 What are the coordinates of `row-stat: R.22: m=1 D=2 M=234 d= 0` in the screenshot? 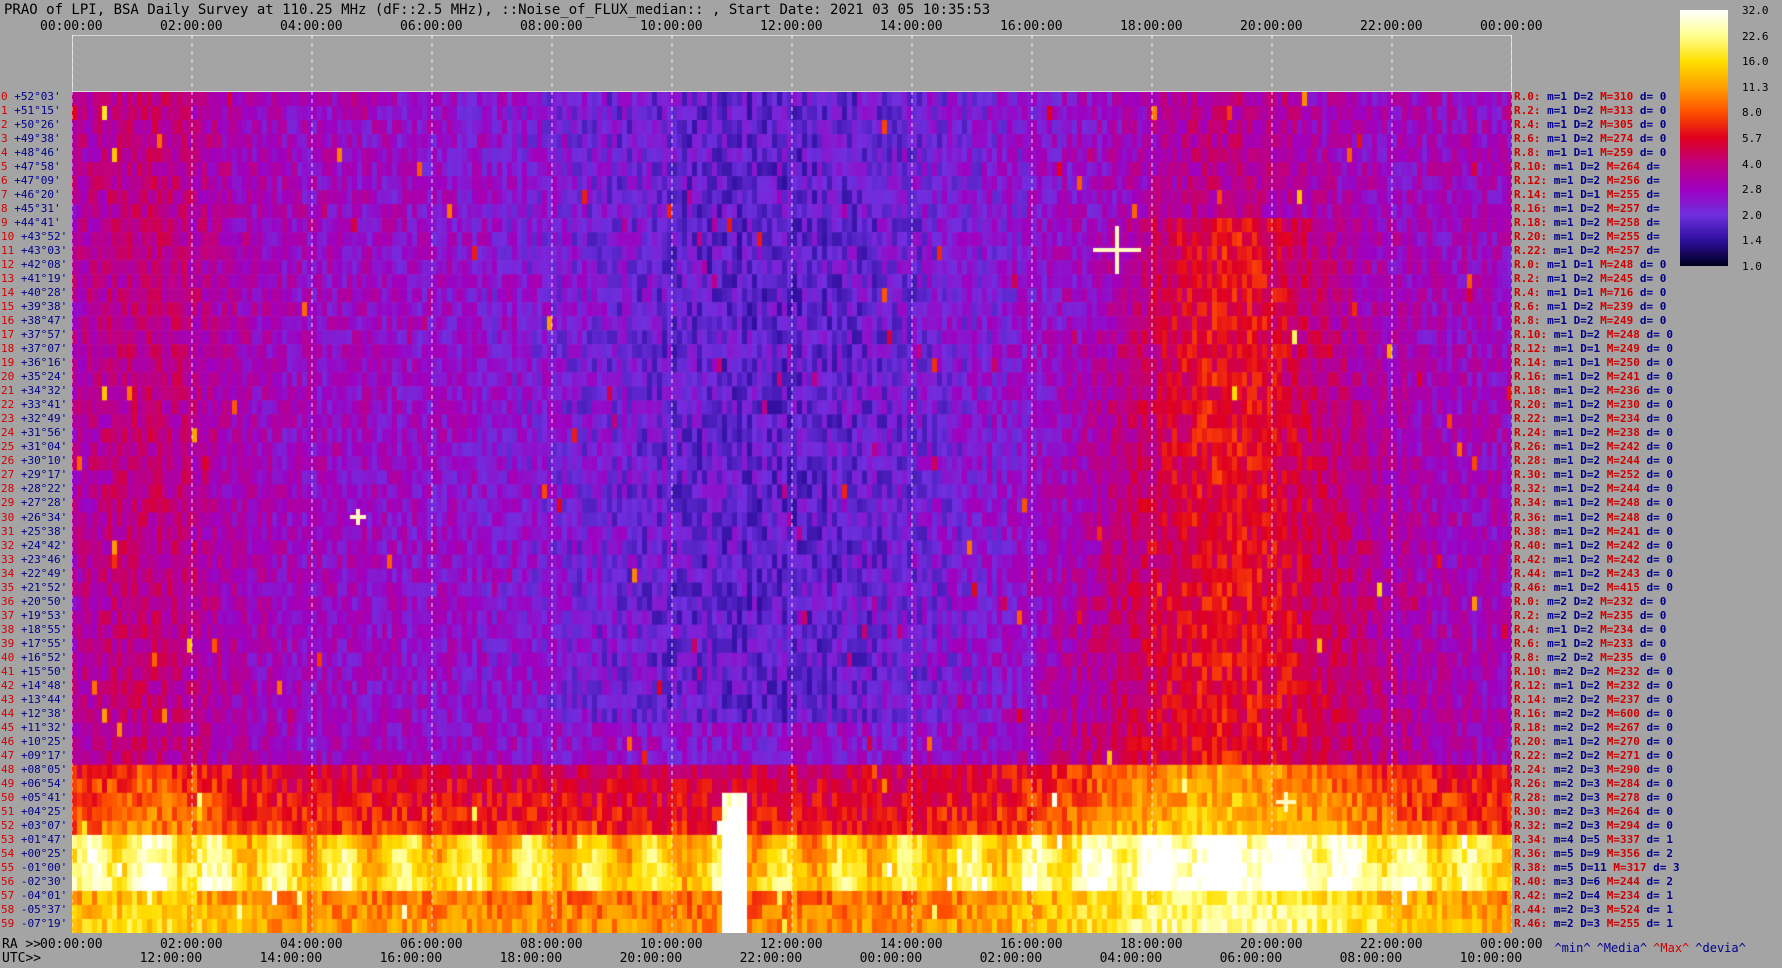 It's located at (1593, 418).